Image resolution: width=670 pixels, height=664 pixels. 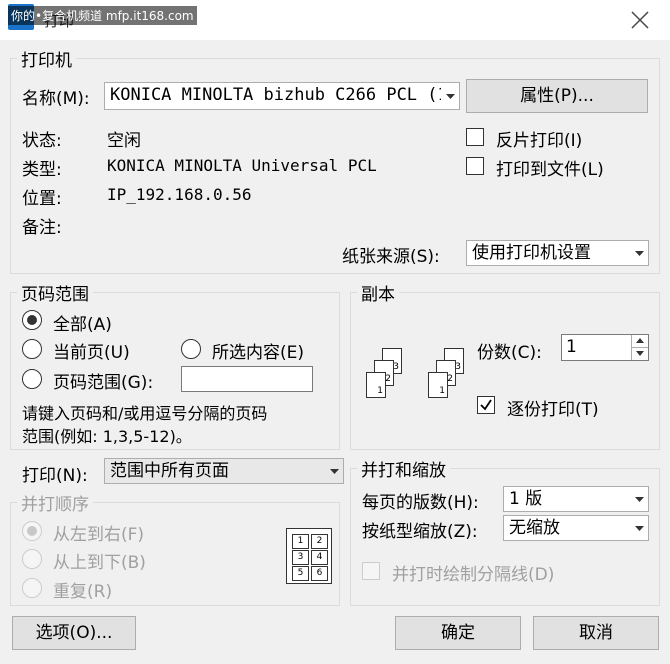 I want to click on close-button, so click(x=640, y=20).